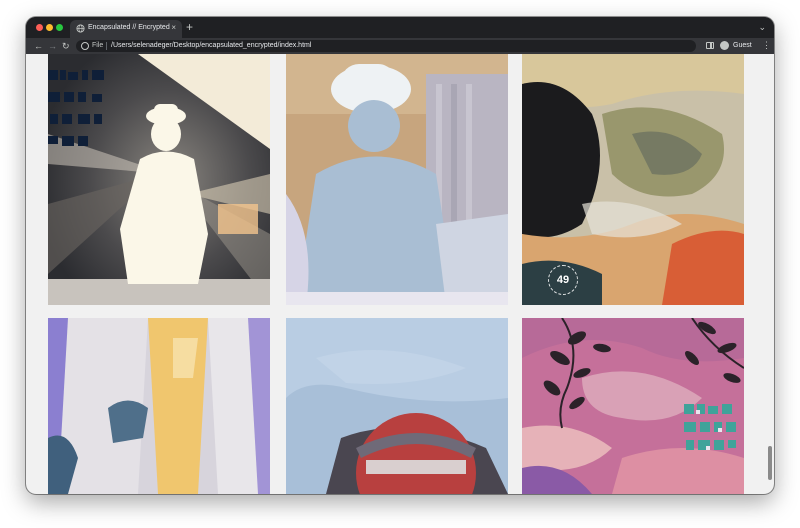 The width and height of the screenshot is (800, 528). Describe the element at coordinates (106, 46) in the screenshot. I see `address-divider` at that location.